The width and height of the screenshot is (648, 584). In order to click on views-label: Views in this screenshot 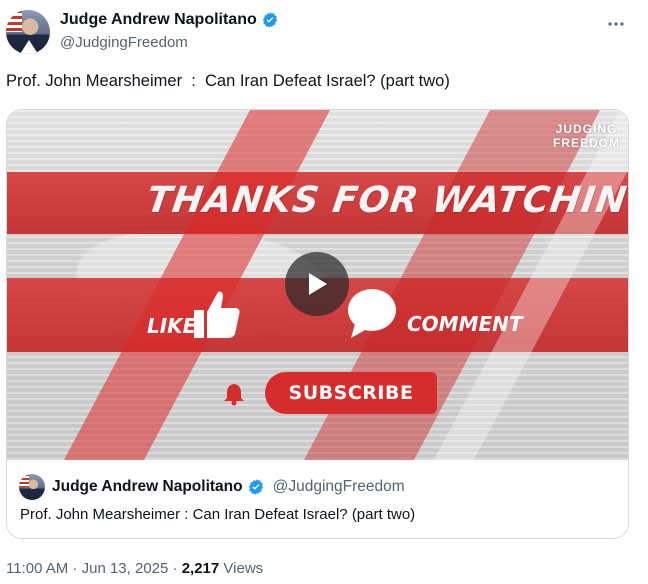, I will do `click(241, 568)`.